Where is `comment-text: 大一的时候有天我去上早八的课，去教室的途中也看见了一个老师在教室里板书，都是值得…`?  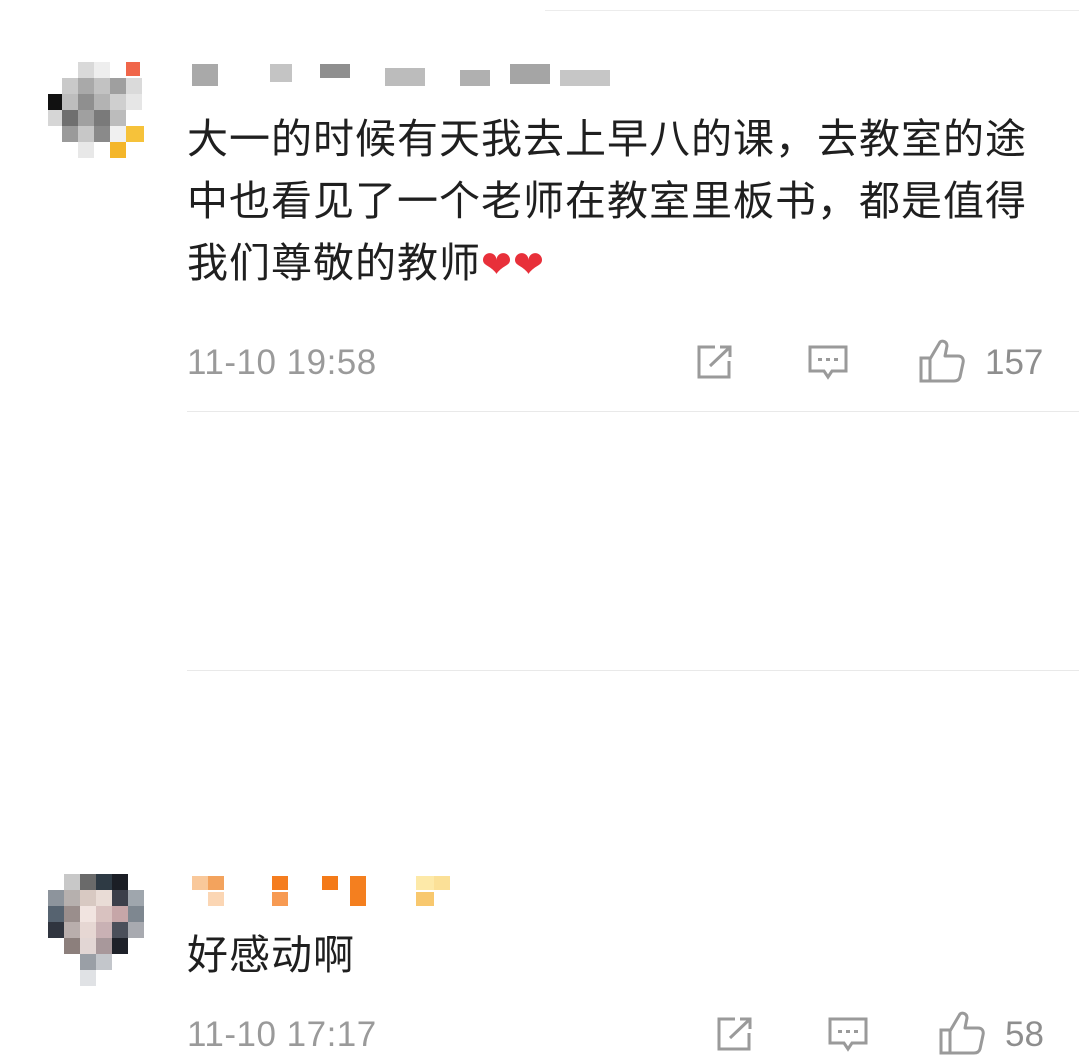 comment-text: 大一的时候有天我去上早八的课，去教室的途中也看见了一个老师在教室里板书，都是值得… is located at coordinates (627, 202).